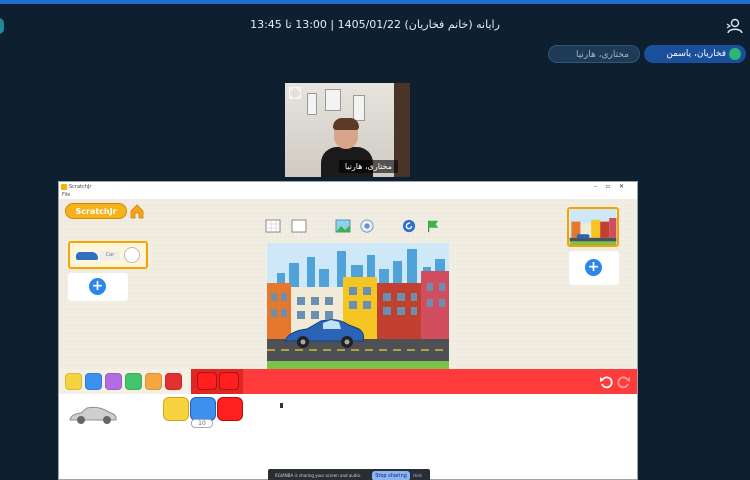  I want to click on sprite-thumbnail: Car, so click(108, 255).